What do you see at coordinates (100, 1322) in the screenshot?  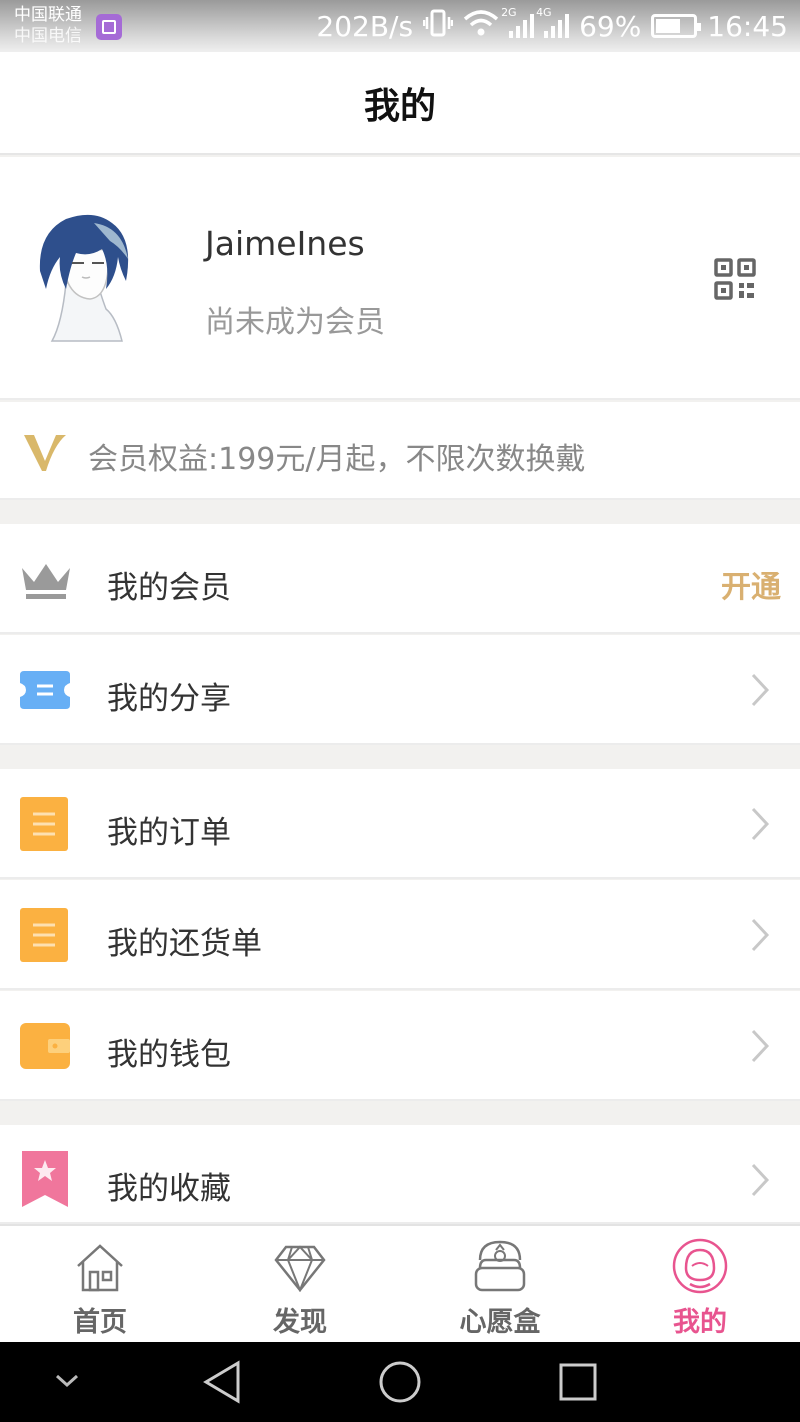 I see `tab-label: 首页` at bounding box center [100, 1322].